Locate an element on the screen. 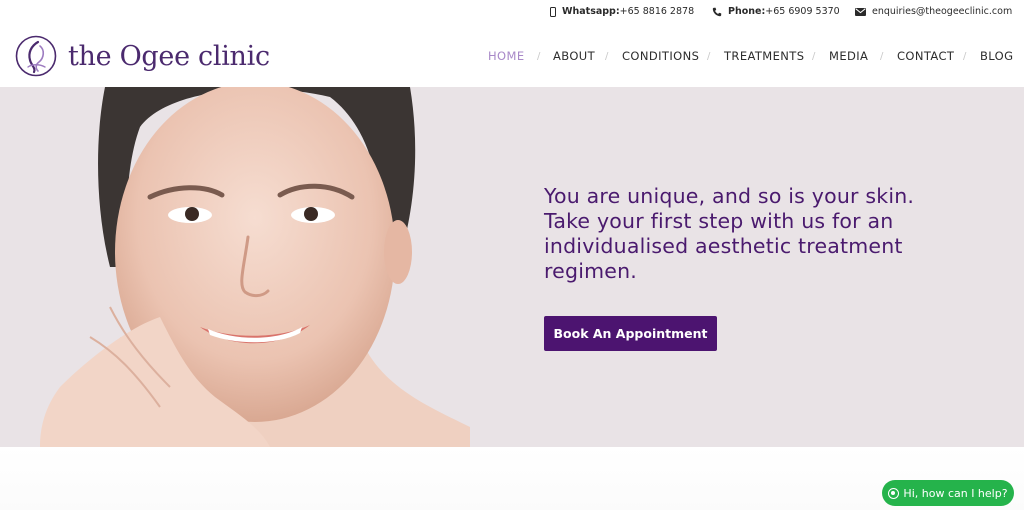  whatsapp-icon is located at coordinates (894, 493).